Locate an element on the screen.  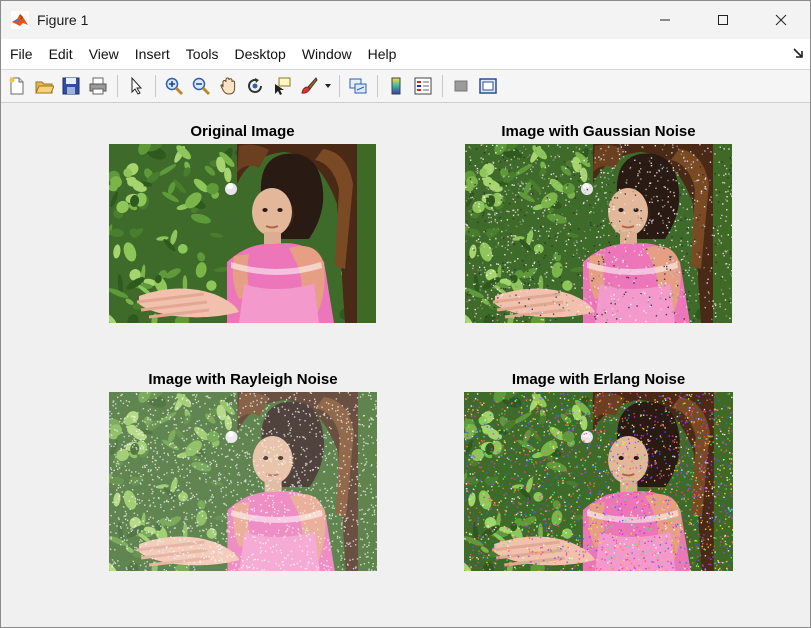
new-figure-icon is located at coordinates (16, 86).